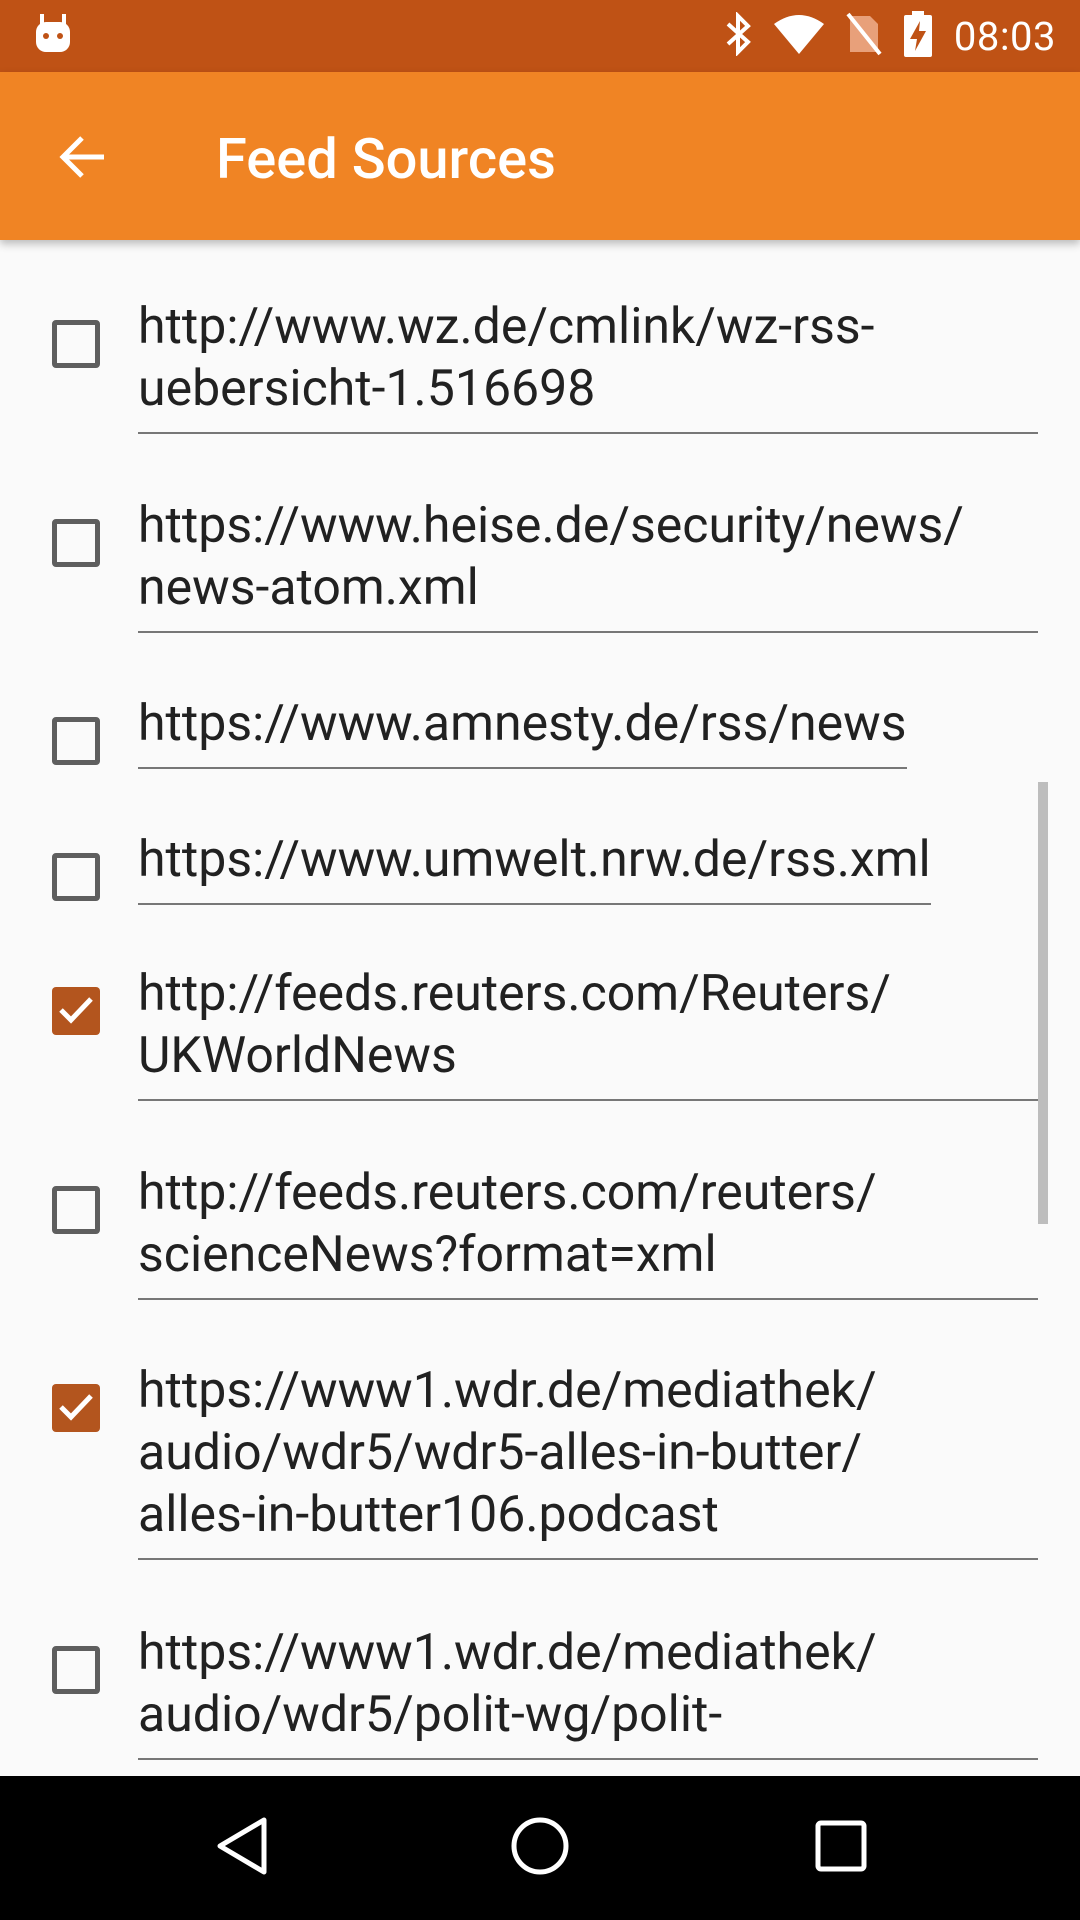 The height and width of the screenshot is (1920, 1080). What do you see at coordinates (386, 159) in the screenshot?
I see `page-title: Feed Sources` at bounding box center [386, 159].